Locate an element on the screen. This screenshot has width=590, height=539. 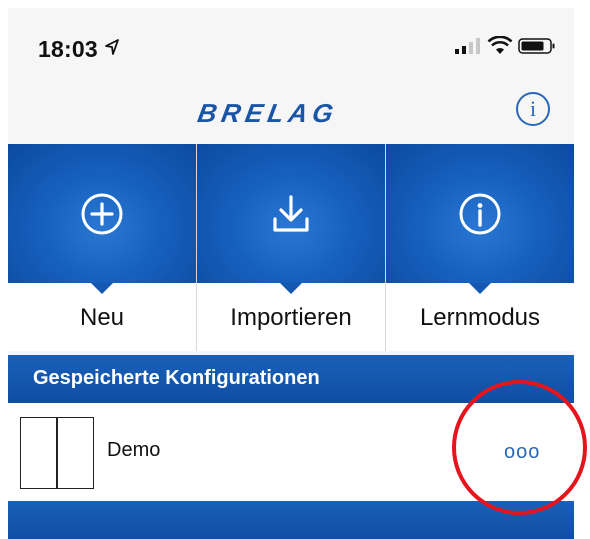
info-icon: i is located at coordinates (533, 108).